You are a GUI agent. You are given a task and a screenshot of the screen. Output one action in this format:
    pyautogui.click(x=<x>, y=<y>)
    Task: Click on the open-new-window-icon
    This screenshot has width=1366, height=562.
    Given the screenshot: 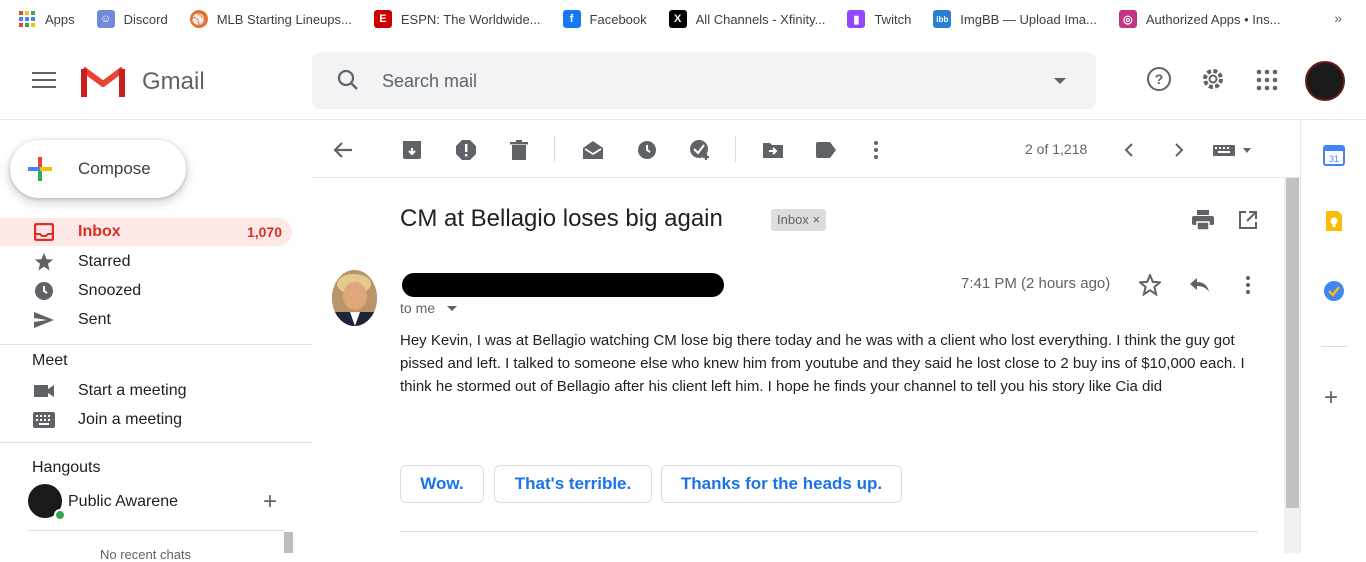 What is the action you would take?
    pyautogui.click(x=1248, y=222)
    